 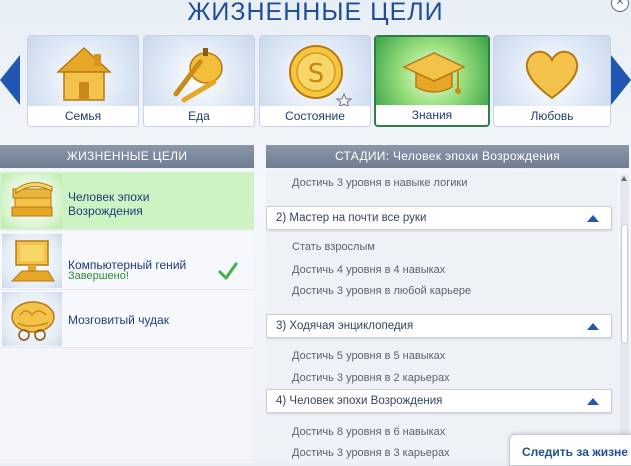 What do you see at coordinates (109, 204) in the screenshot?
I see `goal-name: Человек эпохи Возрождения` at bounding box center [109, 204].